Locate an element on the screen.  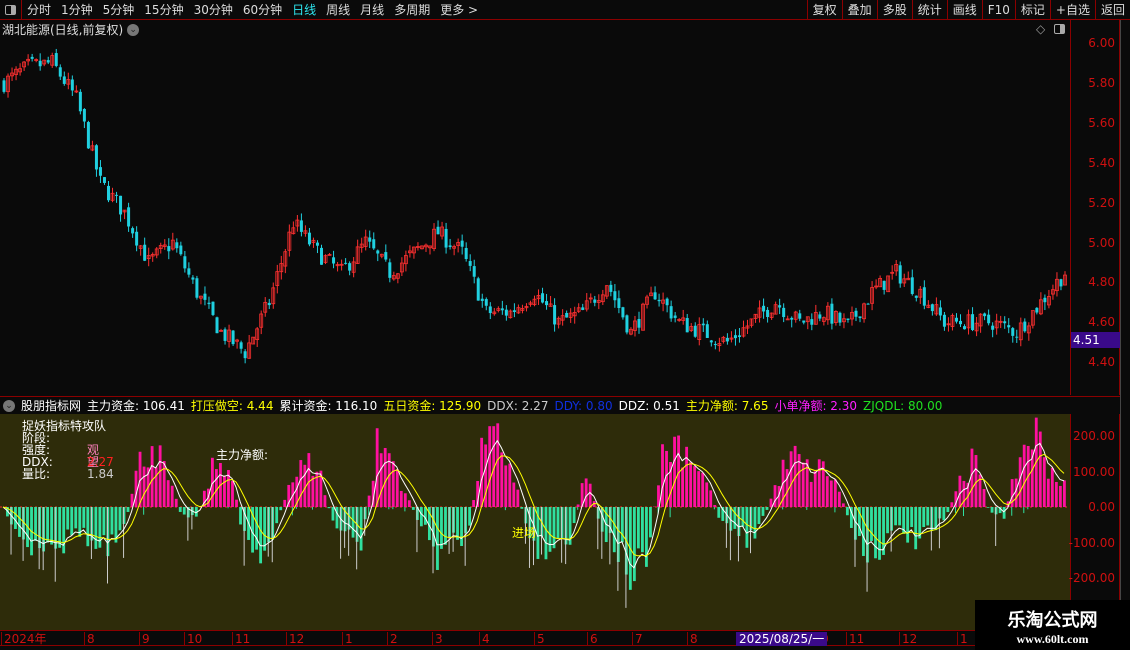
period-tab: 周线 is located at coordinates (338, 9).